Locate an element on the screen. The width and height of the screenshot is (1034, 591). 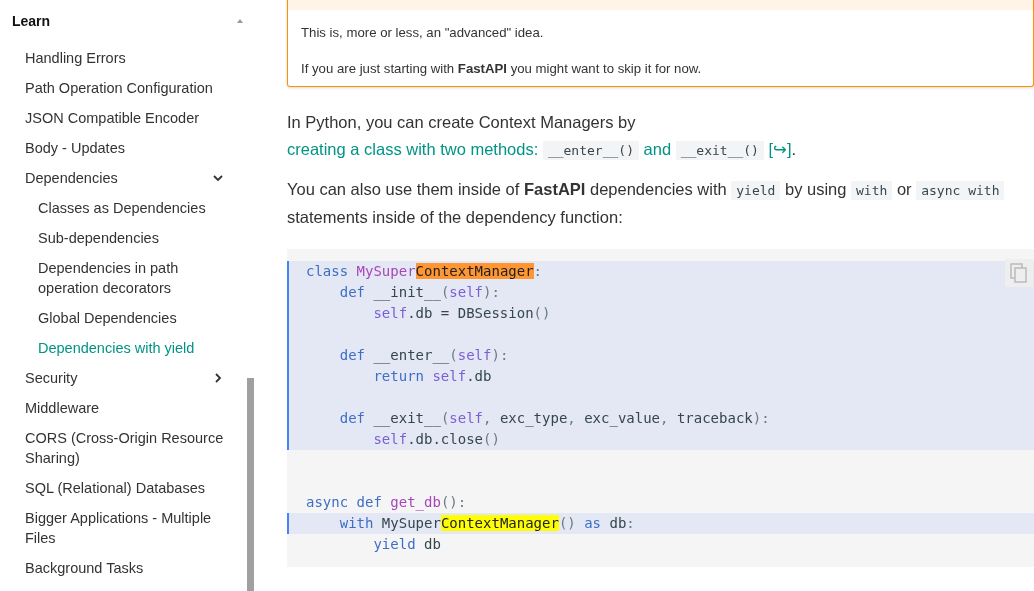
code-line: class MySuperContextManager: is located at coordinates (424, 271).